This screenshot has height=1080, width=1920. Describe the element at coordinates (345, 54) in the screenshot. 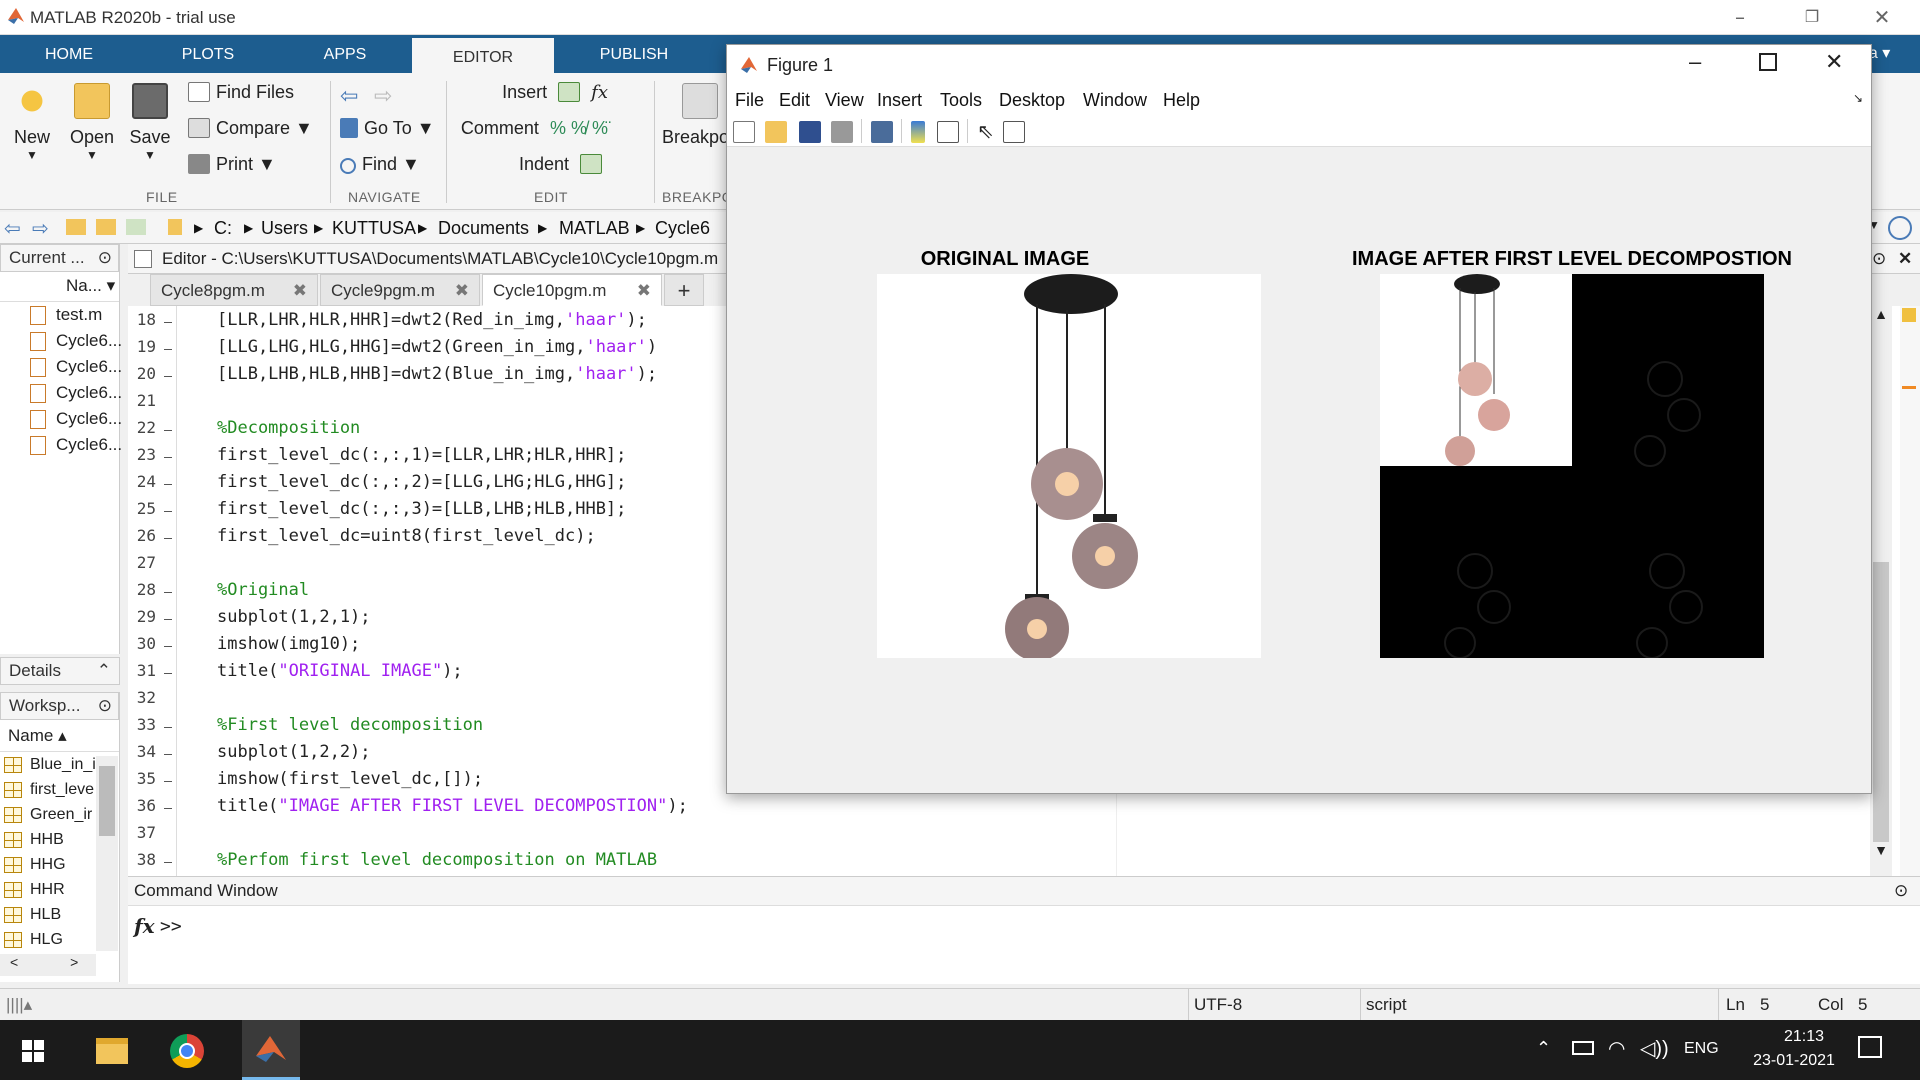

I see `tab-apps: APPS` at that location.